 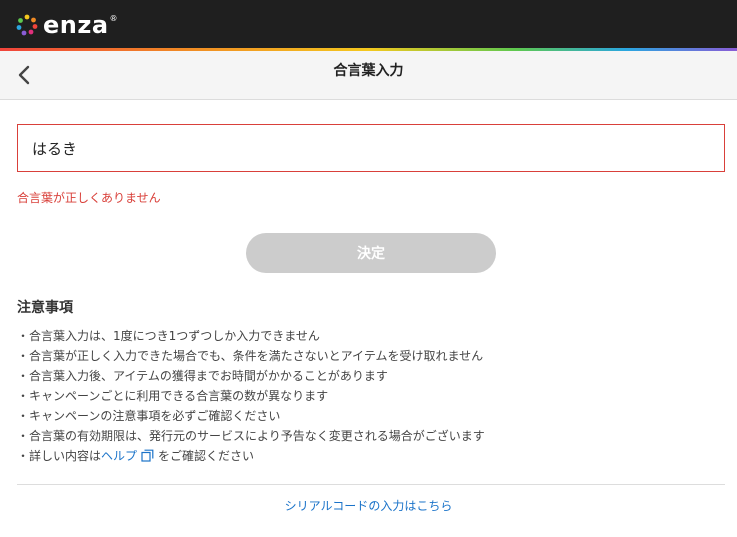 What do you see at coordinates (371, 148) in the screenshot?
I see `passphrase-input` at bounding box center [371, 148].